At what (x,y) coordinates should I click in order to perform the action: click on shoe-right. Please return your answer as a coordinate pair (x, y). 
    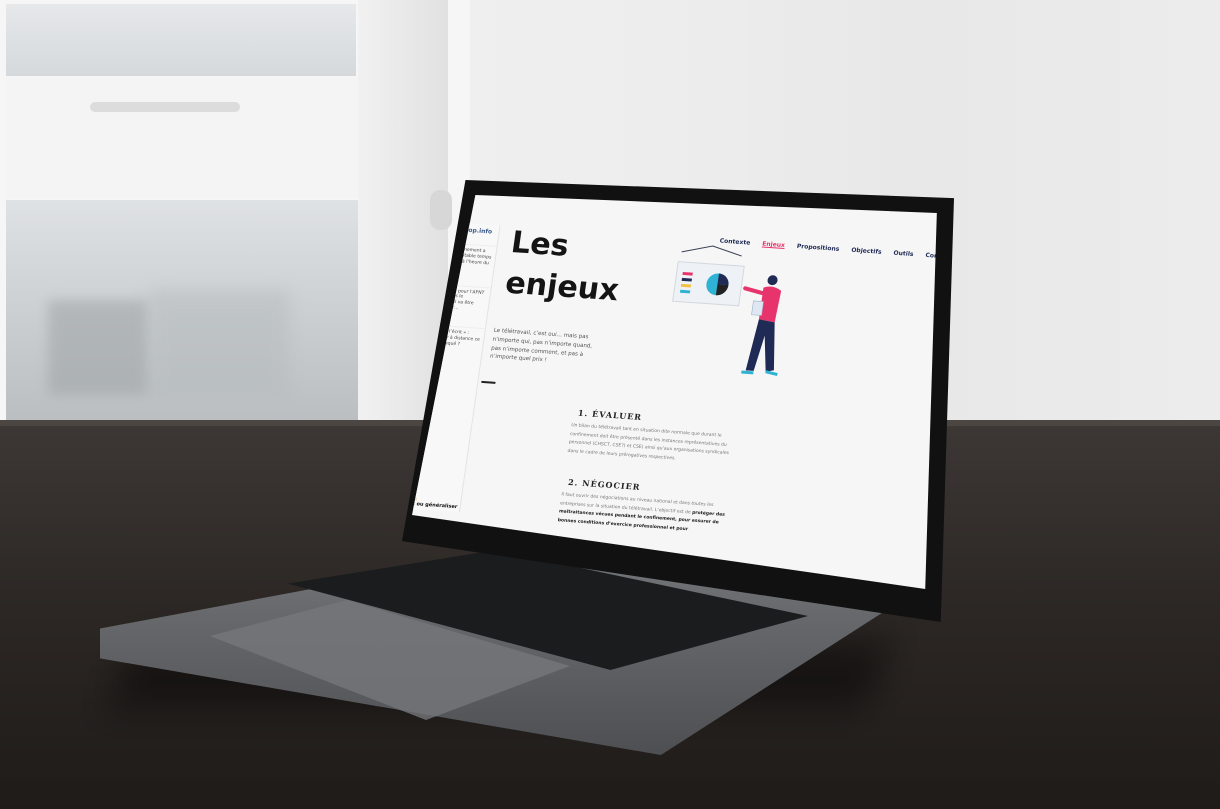
    Looking at the image, I should click on (771, 373).